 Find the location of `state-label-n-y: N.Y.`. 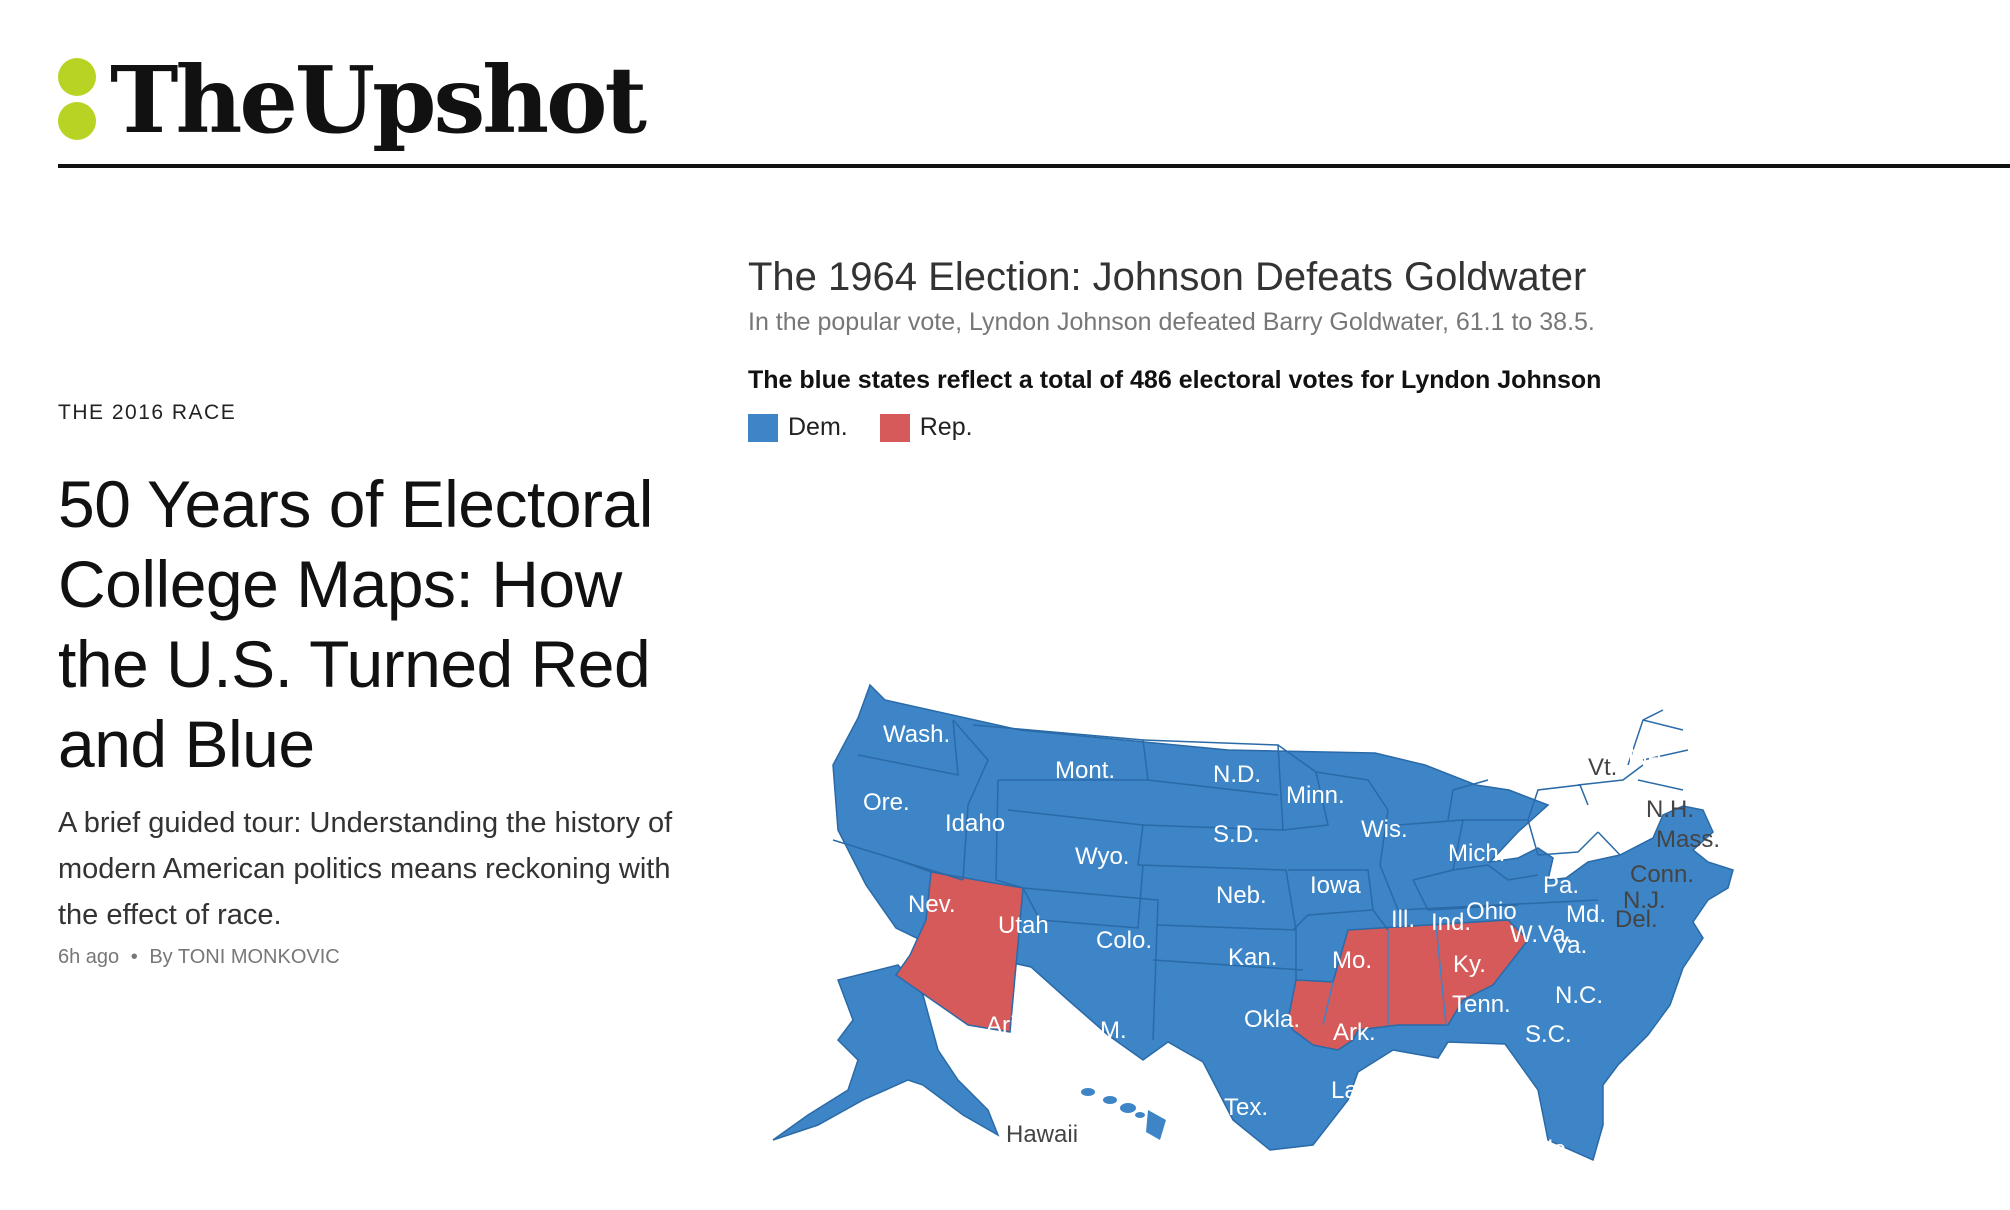

state-label-n-y: N.Y. is located at coordinates (1603, 824).